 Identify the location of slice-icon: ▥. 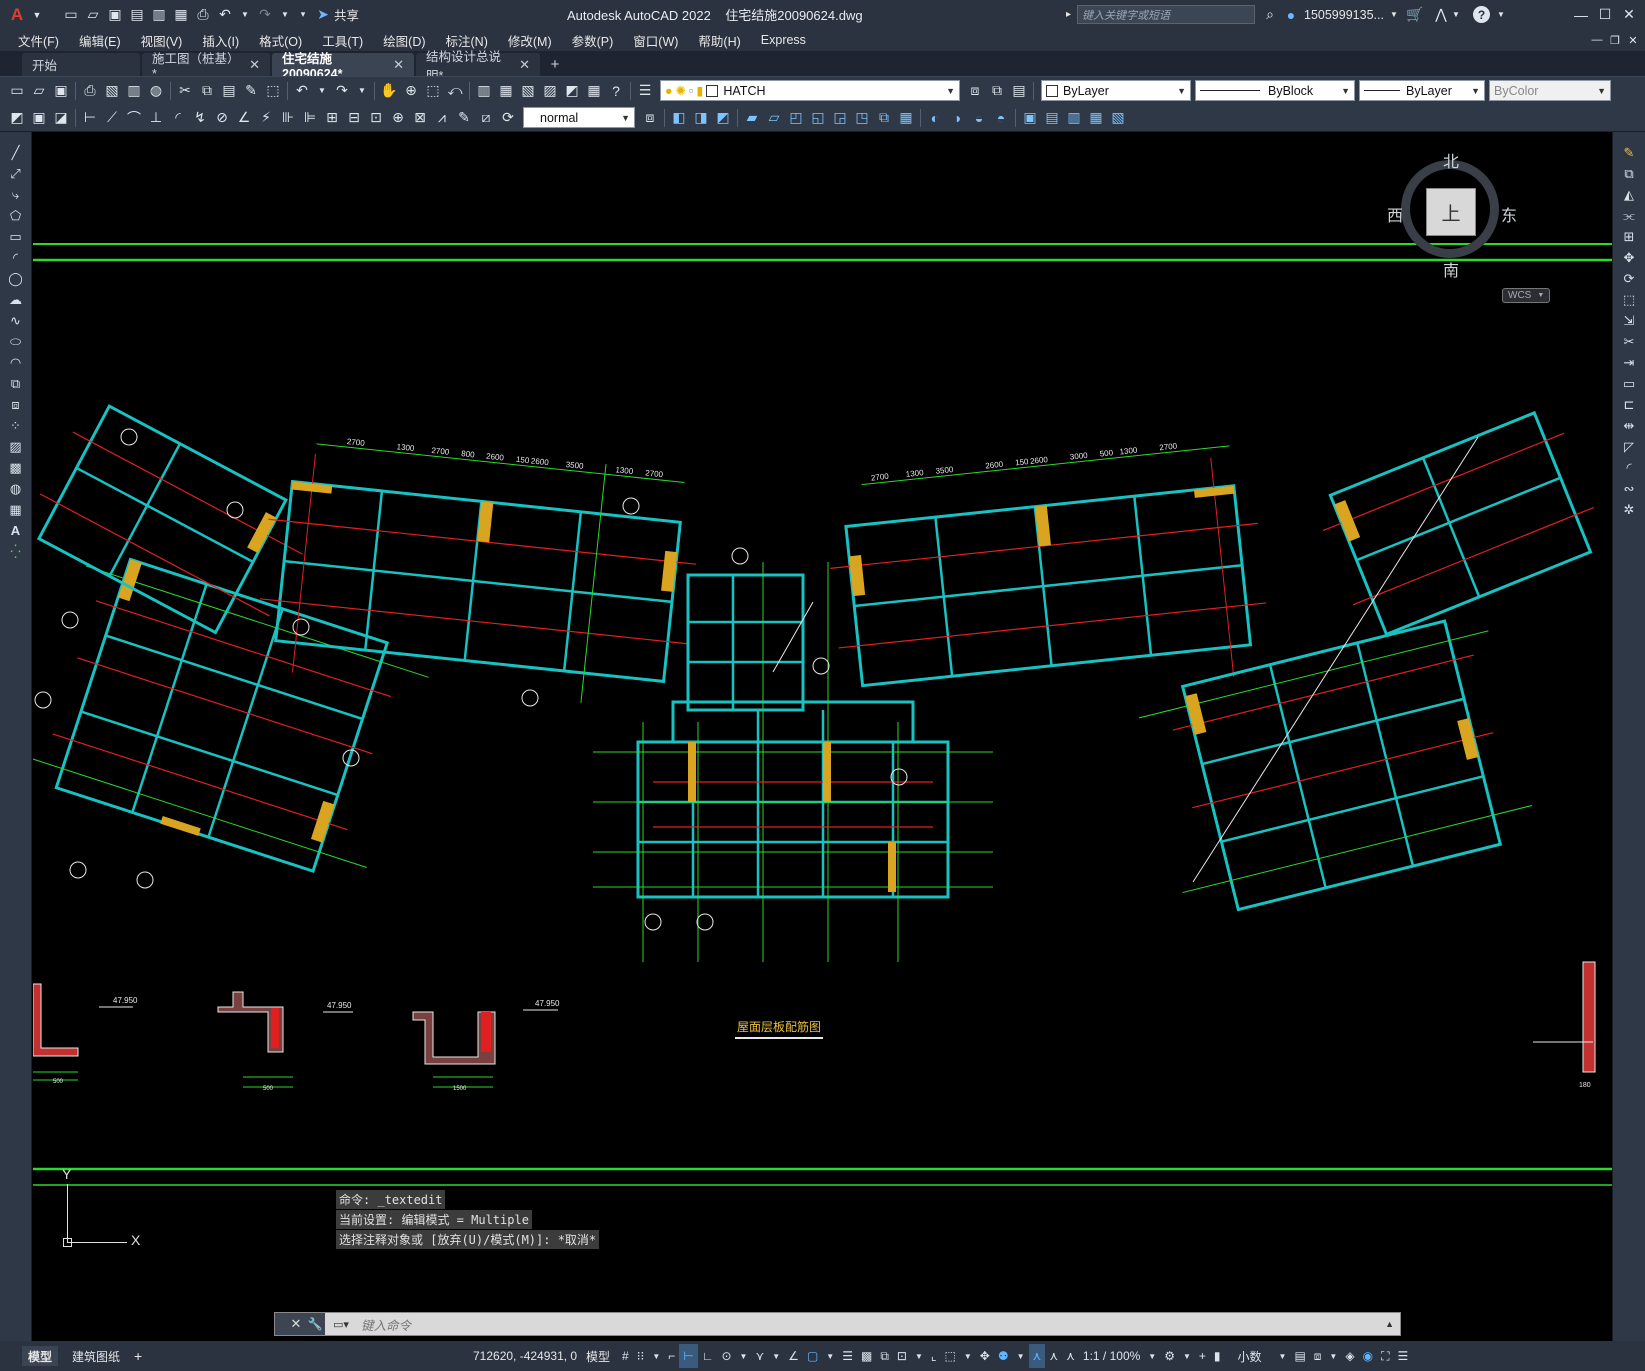
(1074, 118).